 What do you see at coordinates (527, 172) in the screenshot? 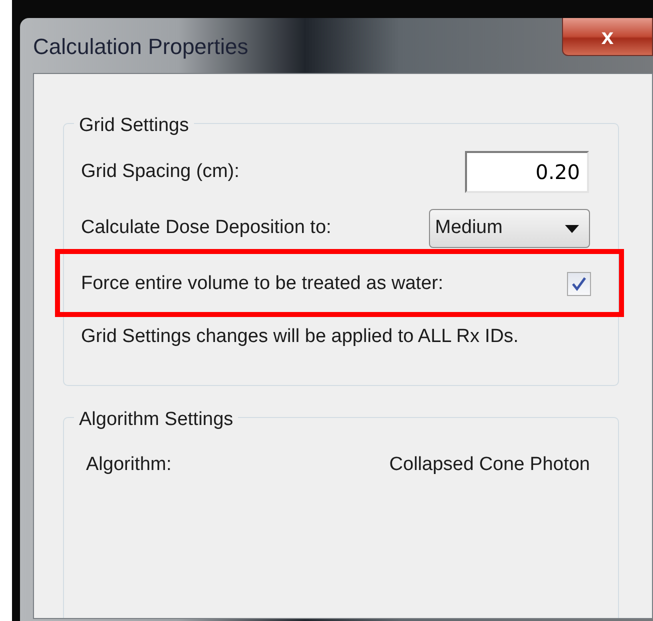
I see `grid-spacing-field: 0.20` at bounding box center [527, 172].